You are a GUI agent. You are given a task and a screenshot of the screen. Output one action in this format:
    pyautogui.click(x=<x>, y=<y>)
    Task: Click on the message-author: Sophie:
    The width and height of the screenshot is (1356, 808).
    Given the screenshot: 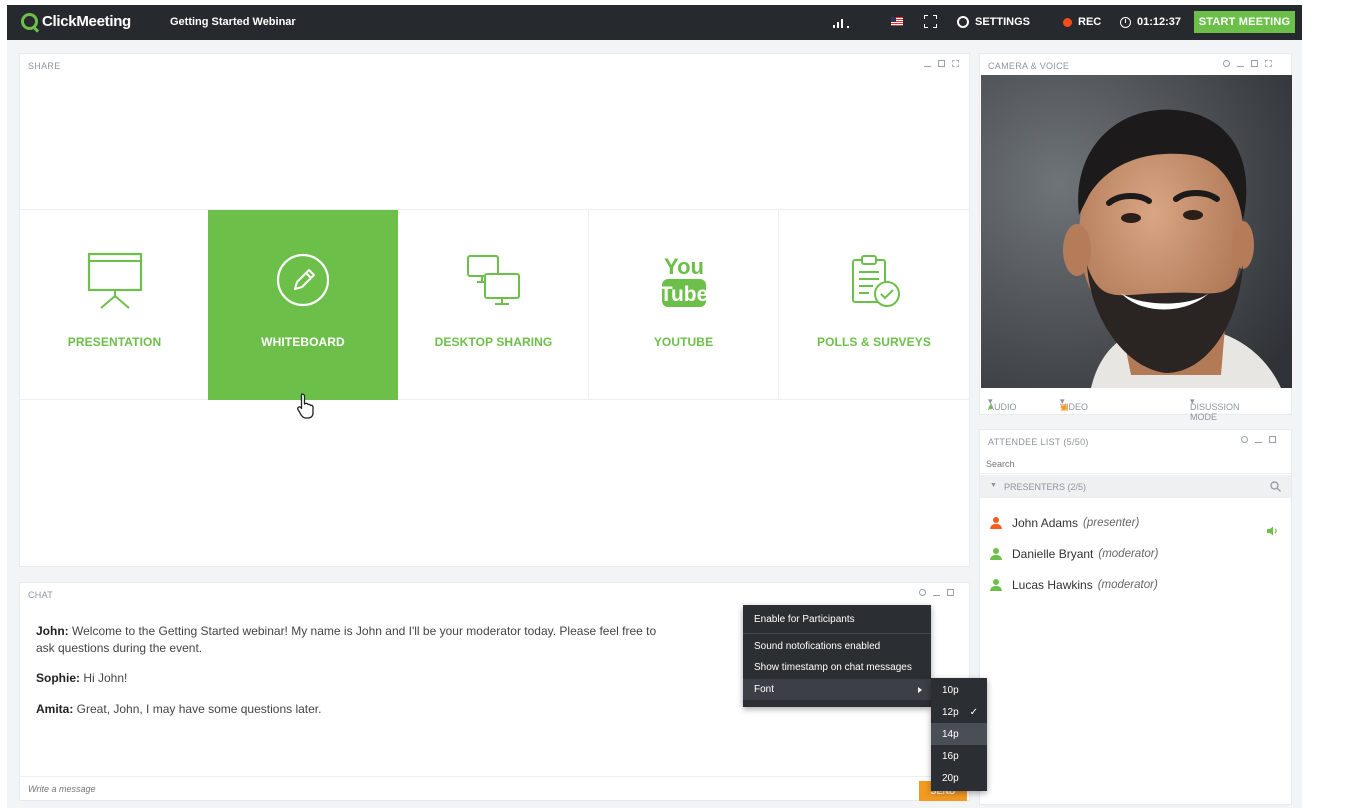 What is the action you would take?
    pyautogui.click(x=58, y=678)
    